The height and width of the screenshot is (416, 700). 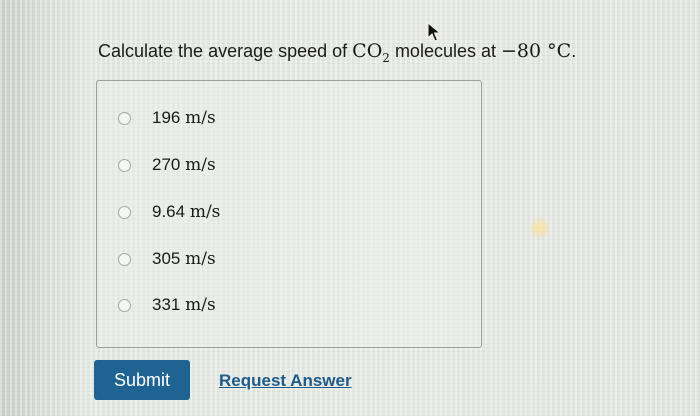 What do you see at coordinates (445, 51) in the screenshot?
I see `question-middle: molecules at` at bounding box center [445, 51].